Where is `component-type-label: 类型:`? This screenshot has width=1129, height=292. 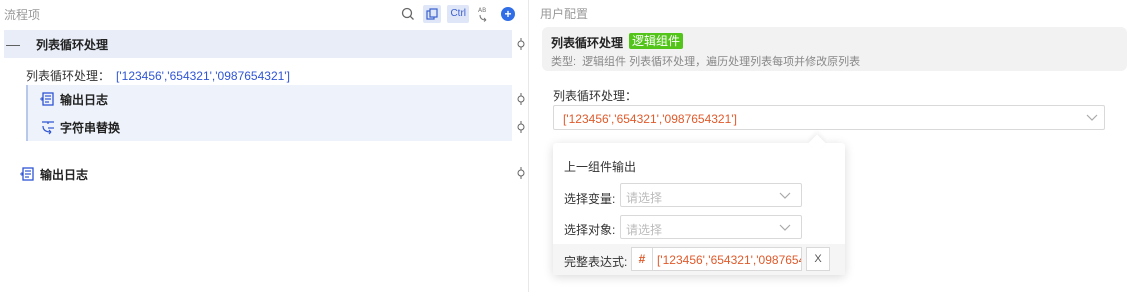
component-type-label: 类型: is located at coordinates (564, 62).